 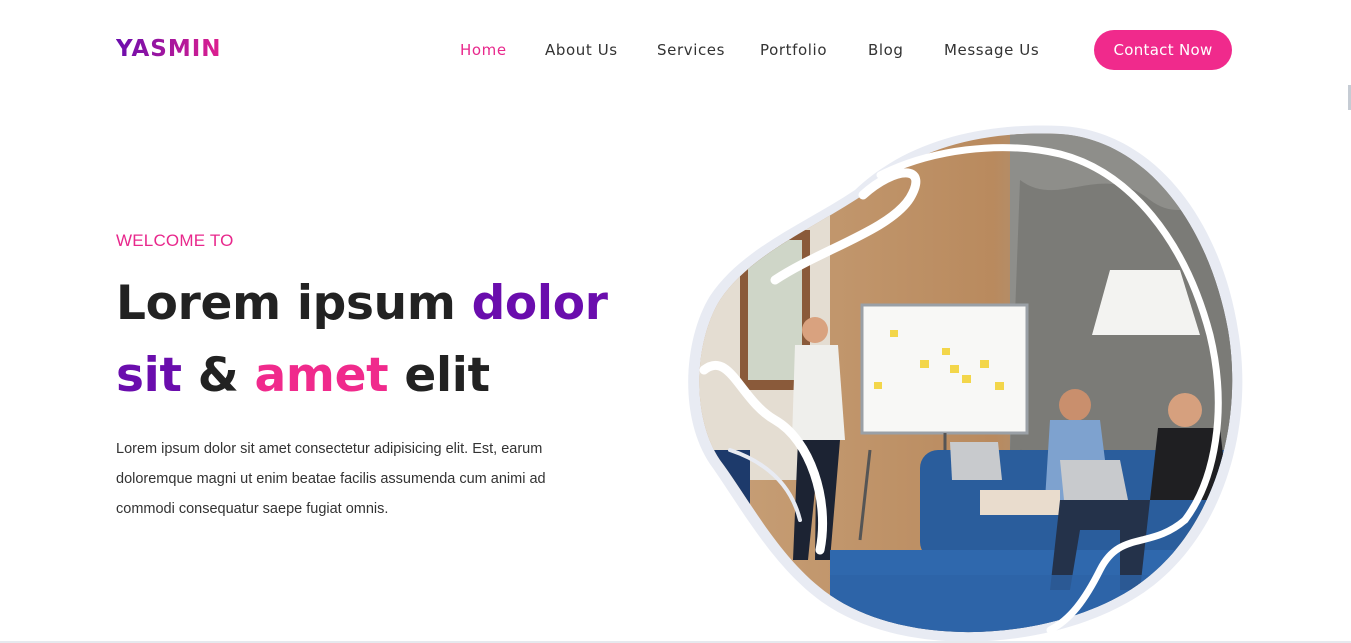 I want to click on contact-now-button: Contact Now, so click(x=1163, y=50).